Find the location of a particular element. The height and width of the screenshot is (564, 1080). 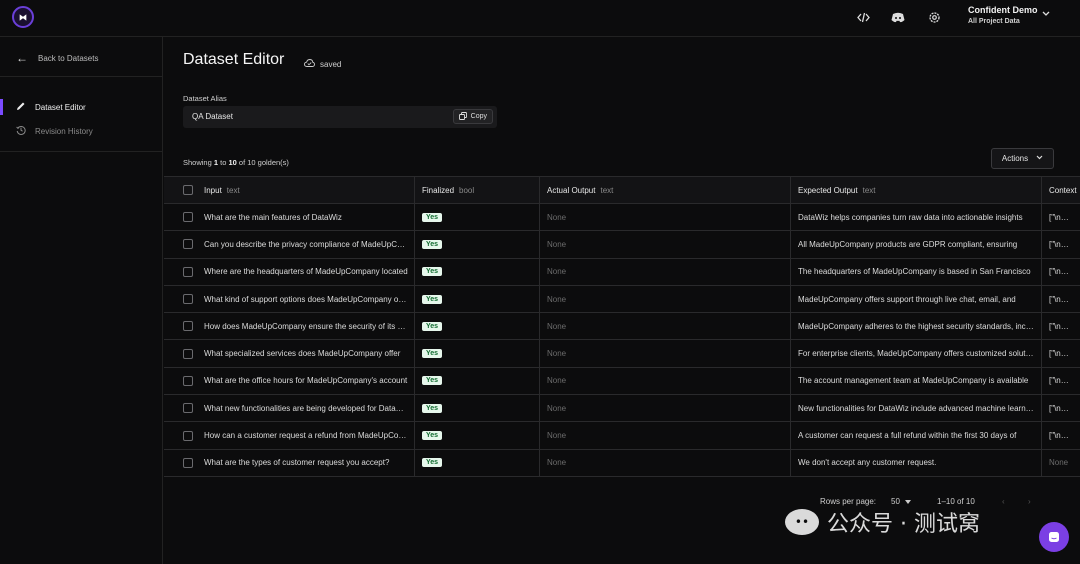

discord-icon is located at coordinates (898, 17).